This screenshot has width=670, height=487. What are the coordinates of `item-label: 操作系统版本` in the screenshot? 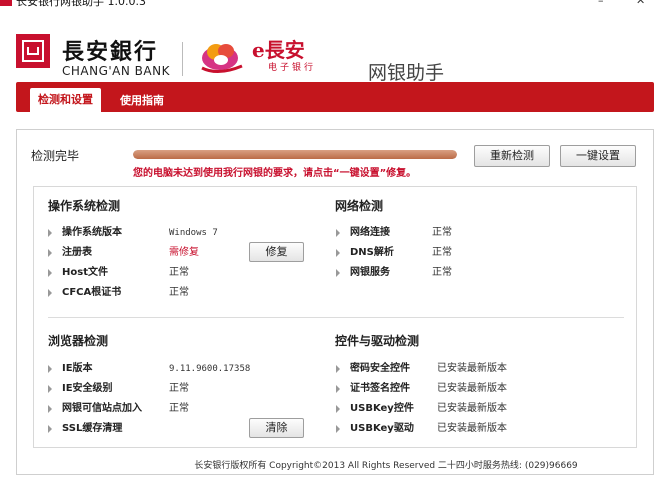 It's located at (92, 232).